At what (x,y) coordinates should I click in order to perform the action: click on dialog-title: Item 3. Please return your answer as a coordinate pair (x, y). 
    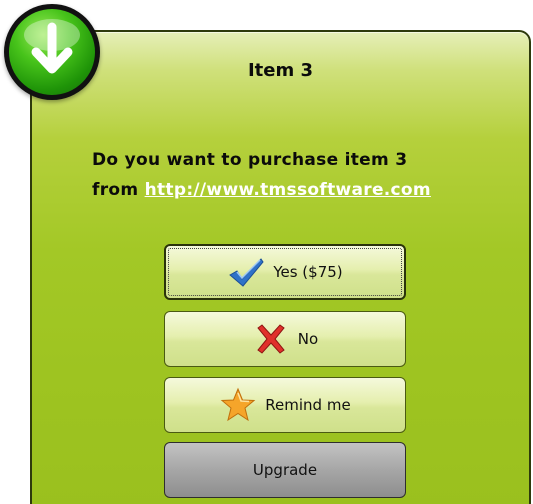
    Looking at the image, I should click on (280, 70).